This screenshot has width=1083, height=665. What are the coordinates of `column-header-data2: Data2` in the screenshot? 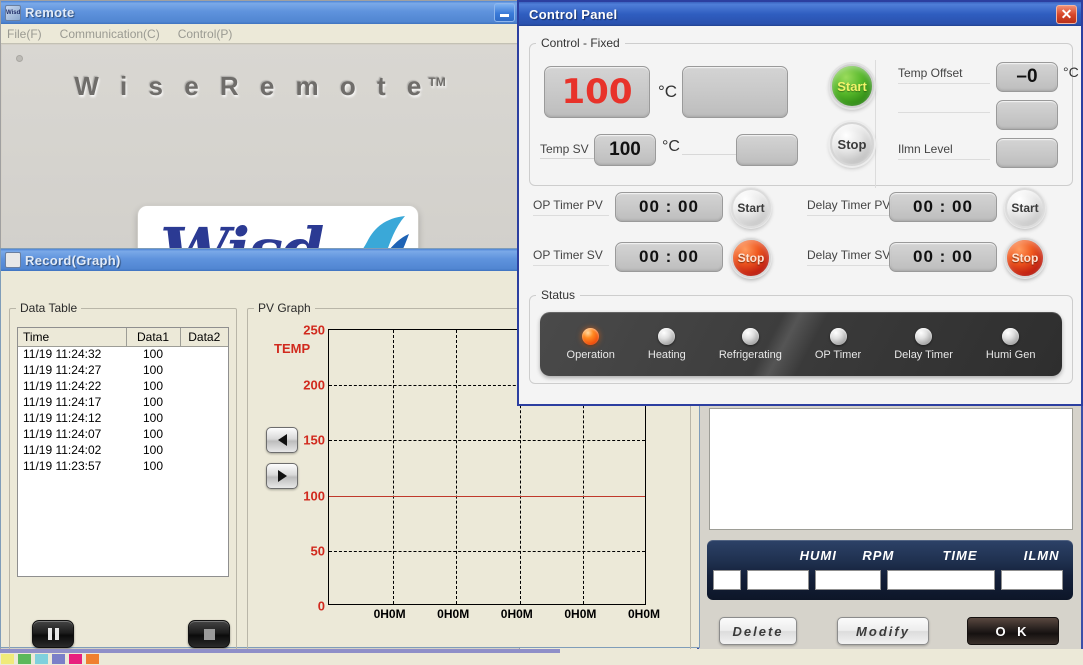 It's located at (204, 337).